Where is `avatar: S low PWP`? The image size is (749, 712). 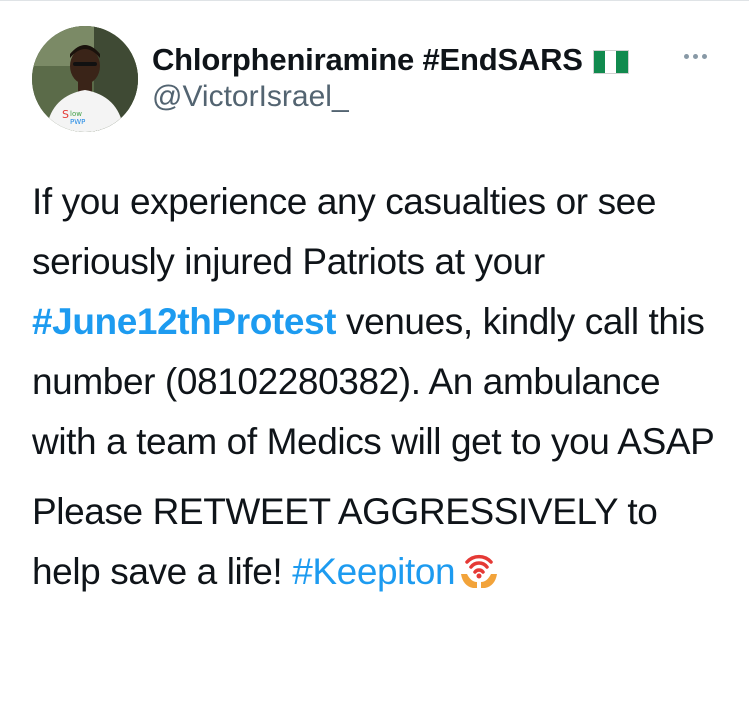
avatar: S low PWP is located at coordinates (85, 79).